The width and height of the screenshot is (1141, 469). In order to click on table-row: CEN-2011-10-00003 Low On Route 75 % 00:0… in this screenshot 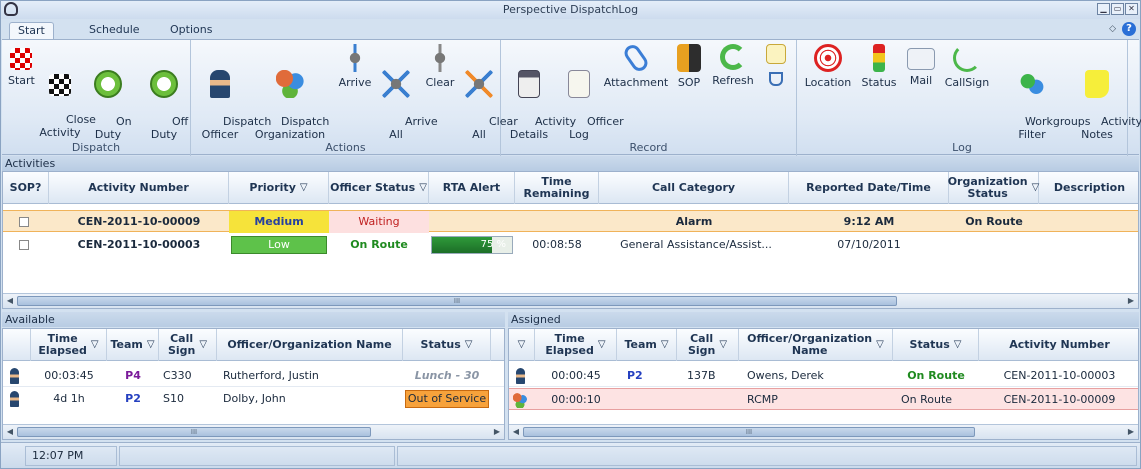, I will do `click(570, 245)`.